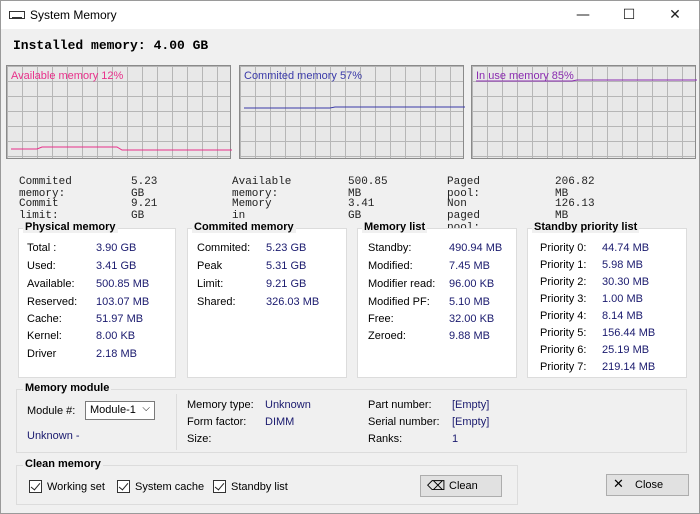  I want to click on row-value: 5.31 GB, so click(286, 266).